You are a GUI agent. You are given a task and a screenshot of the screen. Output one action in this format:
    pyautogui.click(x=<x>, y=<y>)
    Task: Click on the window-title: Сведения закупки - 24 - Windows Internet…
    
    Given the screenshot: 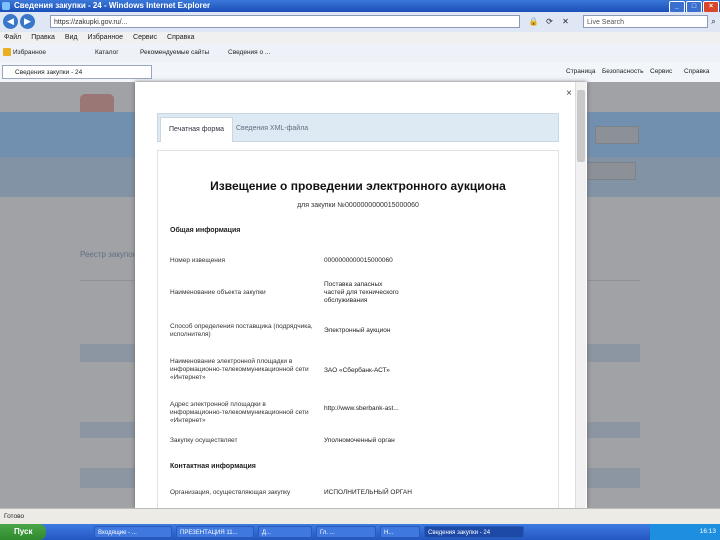 What is the action you would take?
    pyautogui.click(x=112, y=5)
    